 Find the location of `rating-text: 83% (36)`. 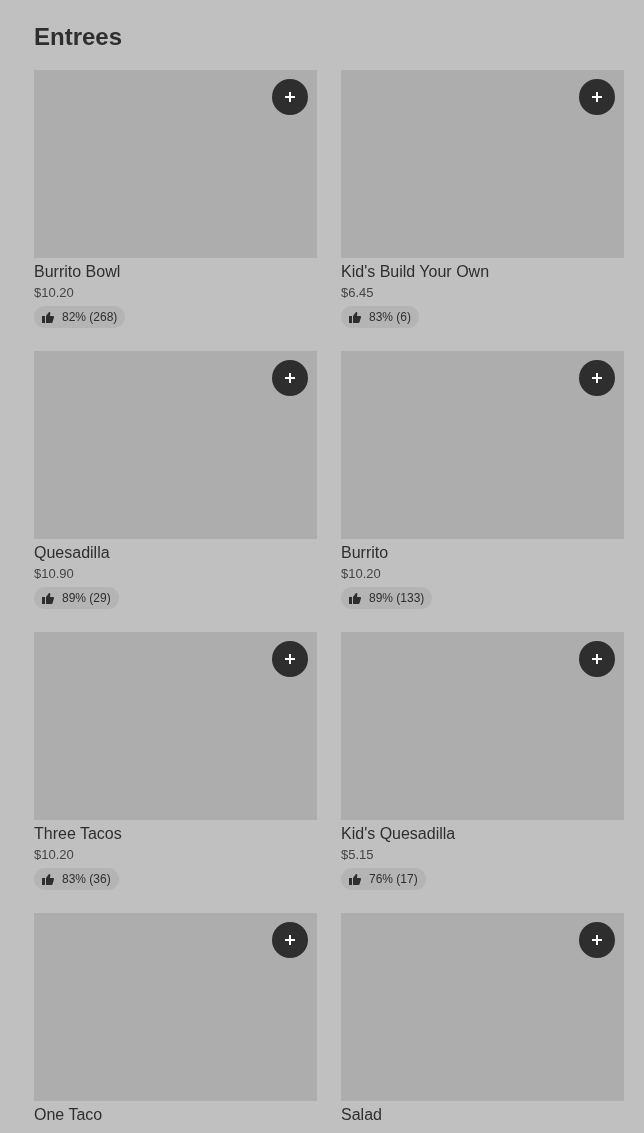

rating-text: 83% (36) is located at coordinates (86, 879).